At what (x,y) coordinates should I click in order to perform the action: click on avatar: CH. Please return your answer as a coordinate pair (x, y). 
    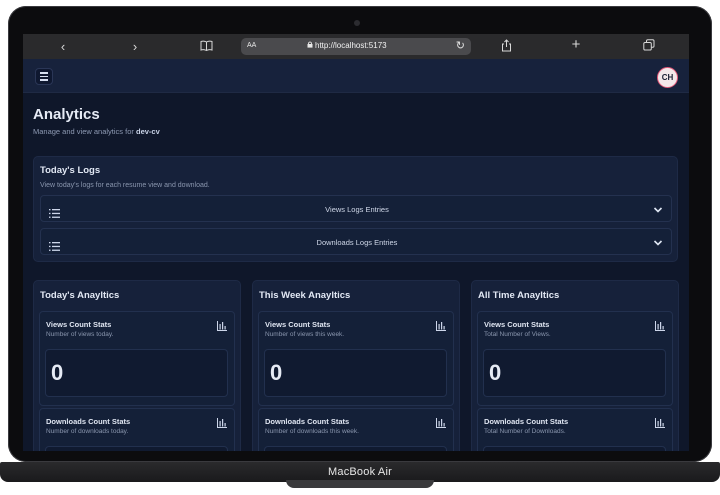
    Looking at the image, I should click on (667, 77).